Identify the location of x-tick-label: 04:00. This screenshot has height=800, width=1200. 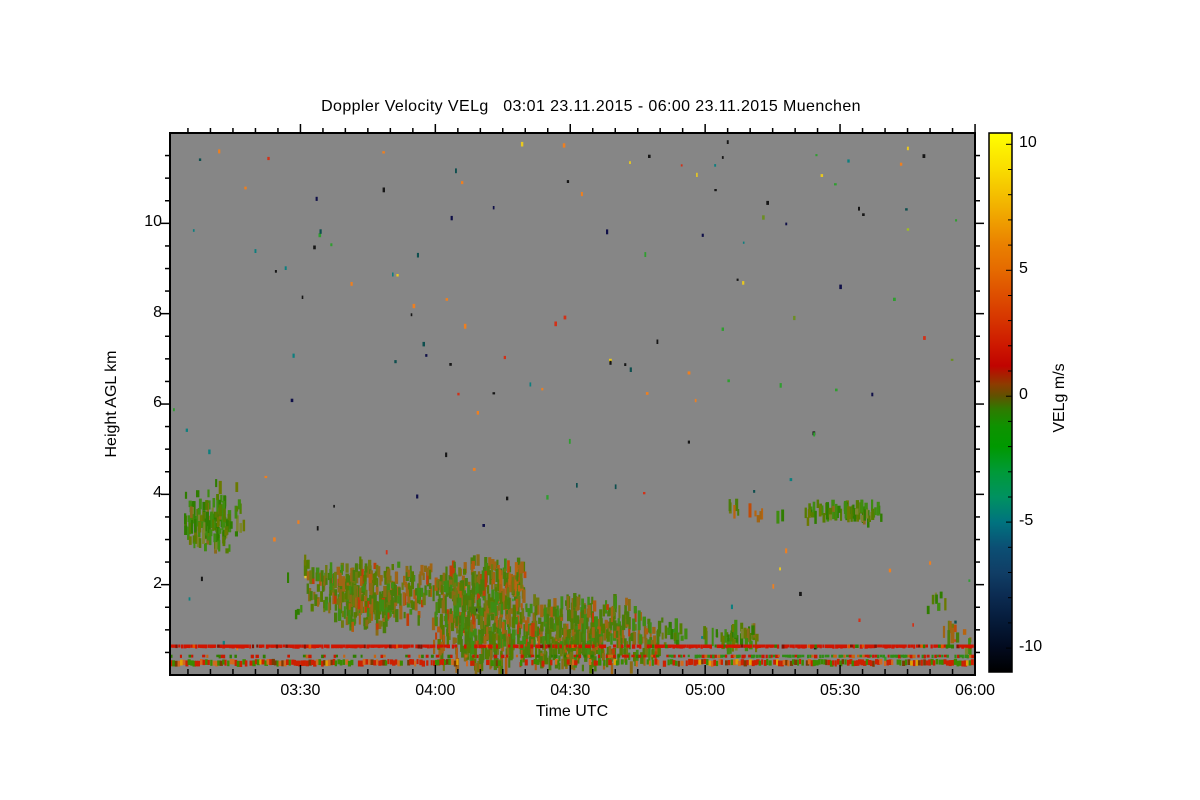
(435, 690).